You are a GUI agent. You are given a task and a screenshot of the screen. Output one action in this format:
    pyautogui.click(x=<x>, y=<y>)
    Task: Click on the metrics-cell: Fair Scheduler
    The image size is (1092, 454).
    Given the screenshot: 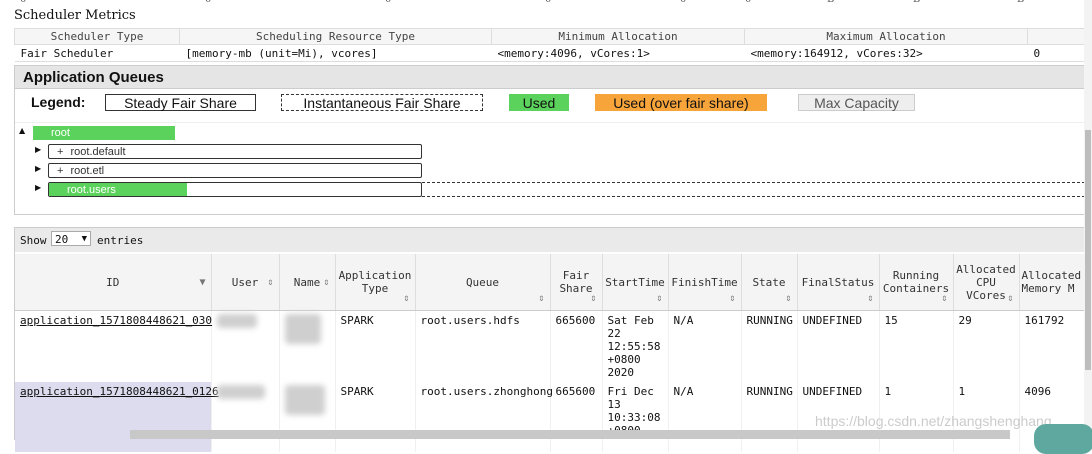 What is the action you would take?
    pyautogui.click(x=97, y=53)
    